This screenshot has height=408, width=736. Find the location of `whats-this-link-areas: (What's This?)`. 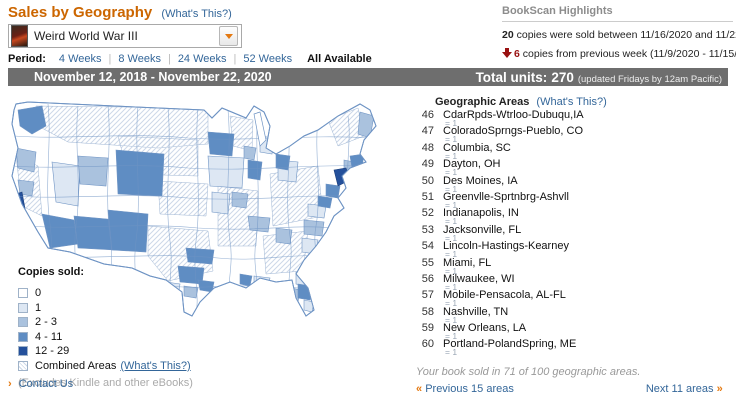

whats-this-link-areas: (What's This?) is located at coordinates (571, 102).